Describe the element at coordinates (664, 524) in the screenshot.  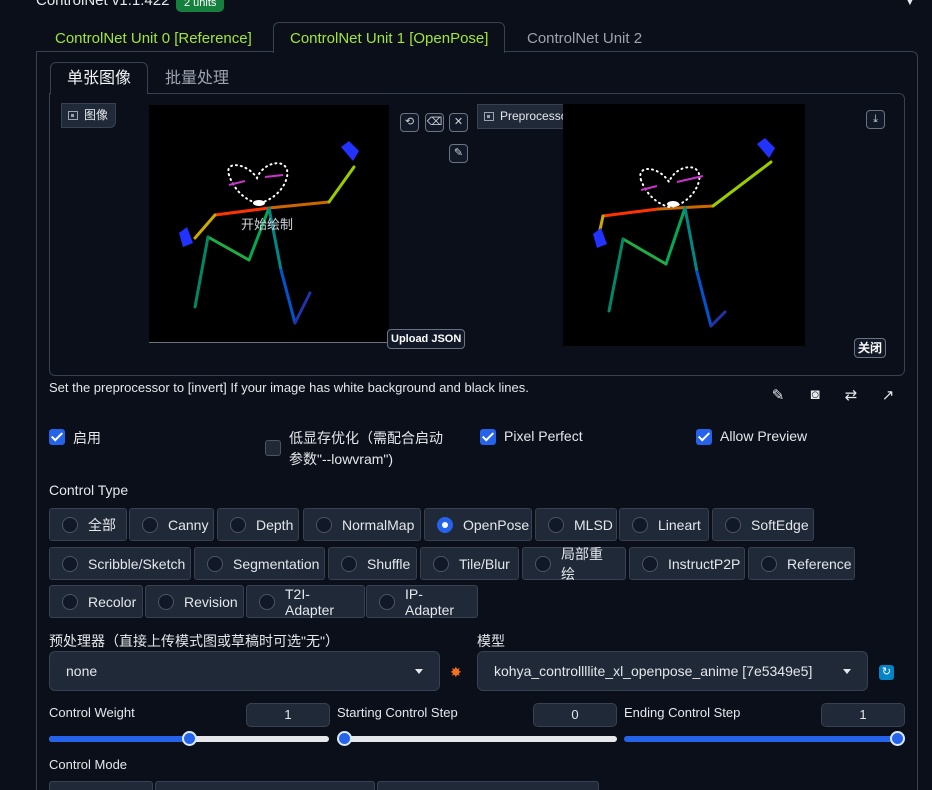
I see `control-type-lineart: Lineart` at that location.